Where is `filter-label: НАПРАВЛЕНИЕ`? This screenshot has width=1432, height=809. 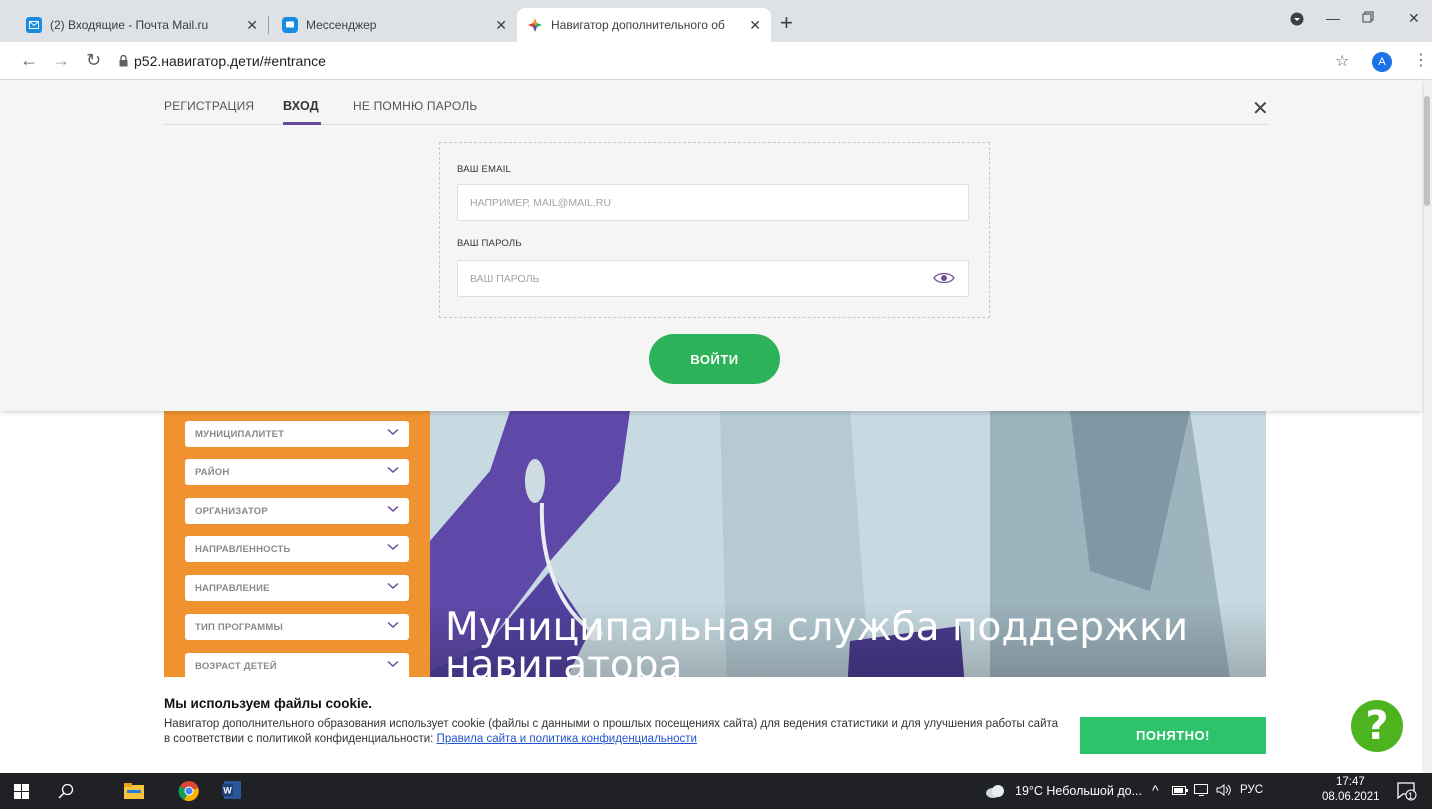
filter-label: НАПРАВЛЕНИЕ is located at coordinates (232, 588).